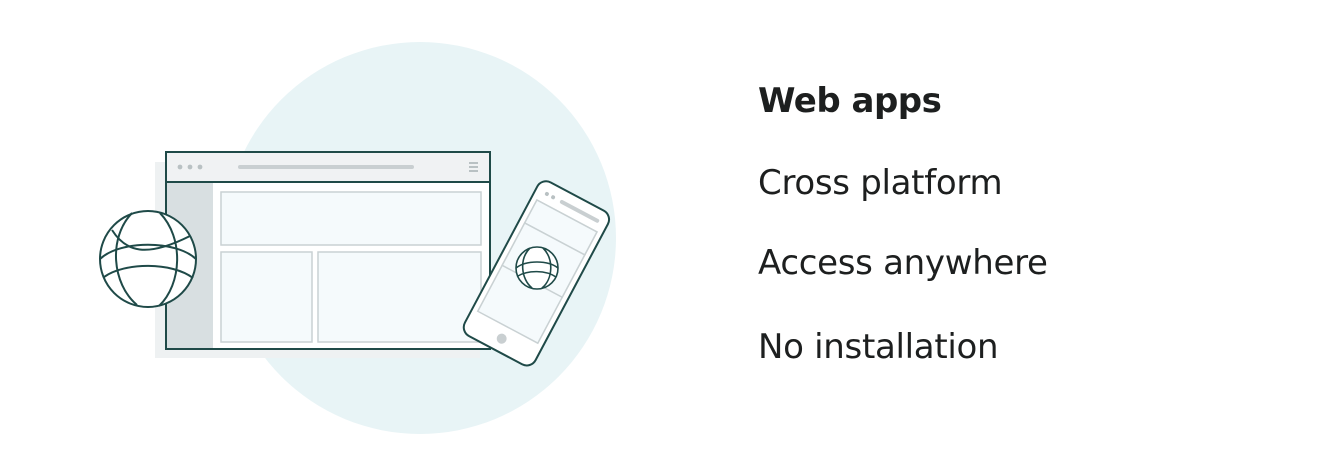  Describe the element at coordinates (850, 101) in the screenshot. I see `feature-title: Web apps` at that location.